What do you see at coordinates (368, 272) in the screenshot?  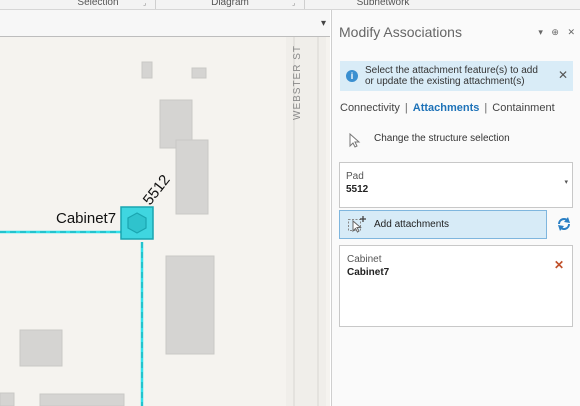 I see `attachment-name: Cabinet7` at bounding box center [368, 272].